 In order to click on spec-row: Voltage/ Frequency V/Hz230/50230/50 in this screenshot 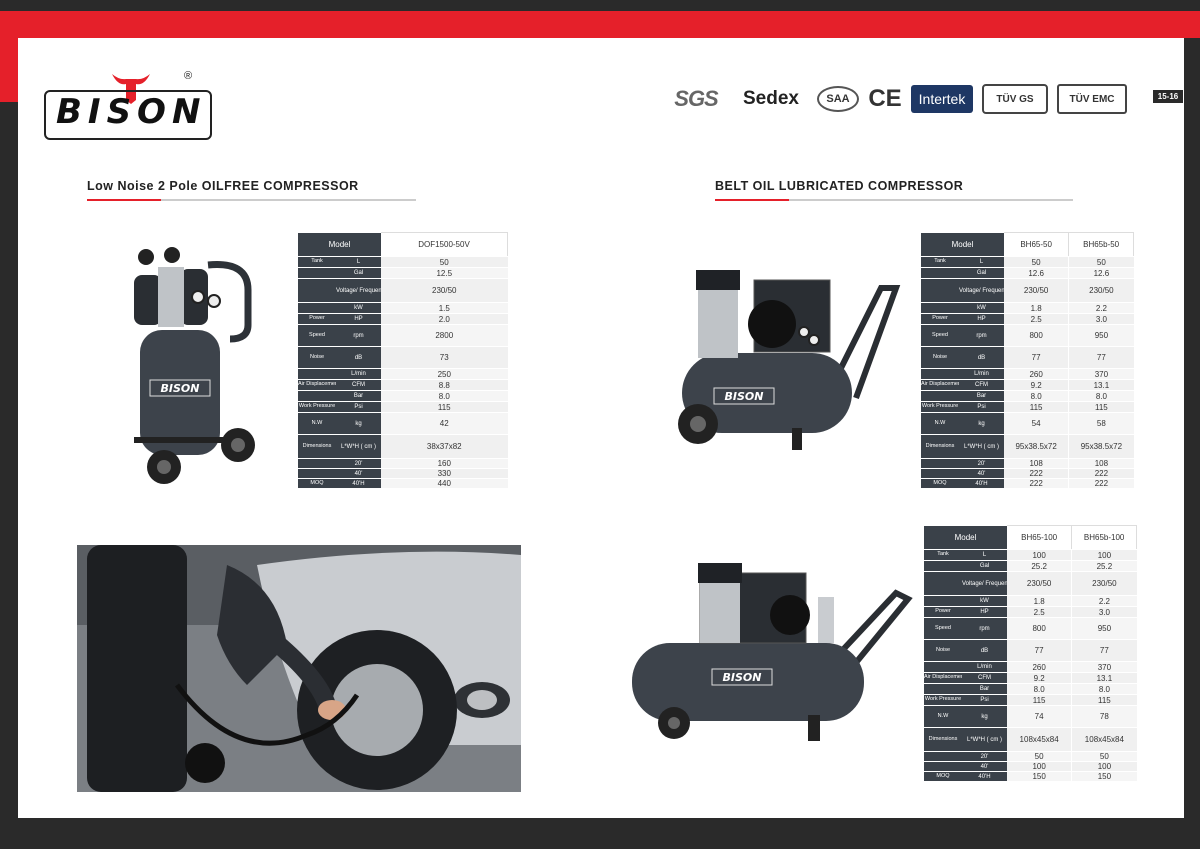, I will do `click(1027, 290)`.